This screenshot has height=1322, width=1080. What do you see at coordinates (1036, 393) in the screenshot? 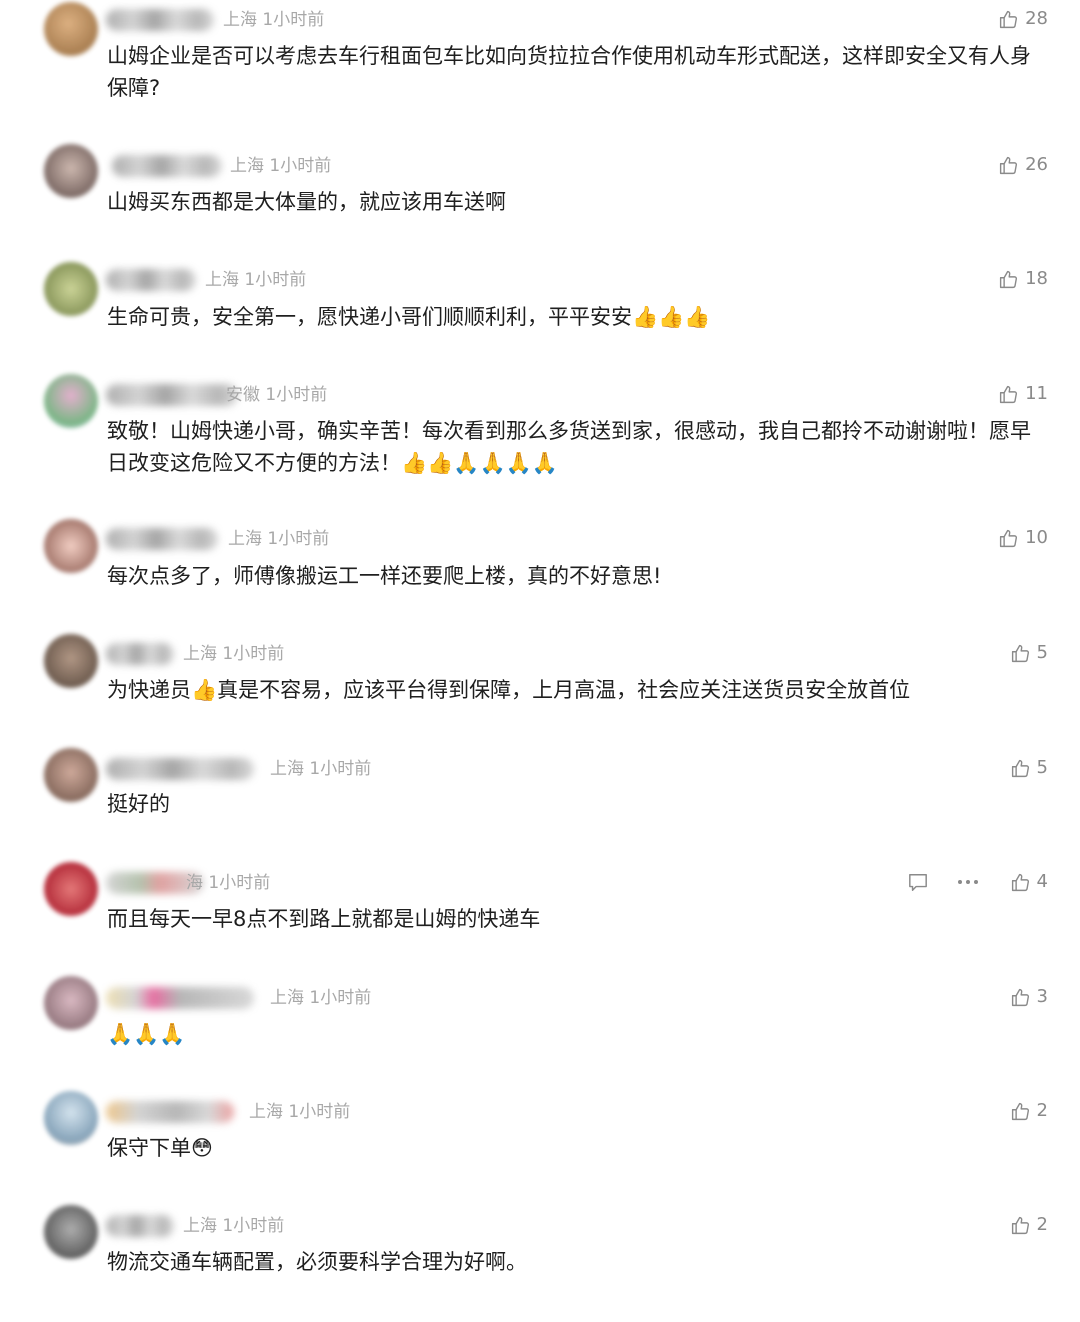
I see `like-count: 11` at bounding box center [1036, 393].